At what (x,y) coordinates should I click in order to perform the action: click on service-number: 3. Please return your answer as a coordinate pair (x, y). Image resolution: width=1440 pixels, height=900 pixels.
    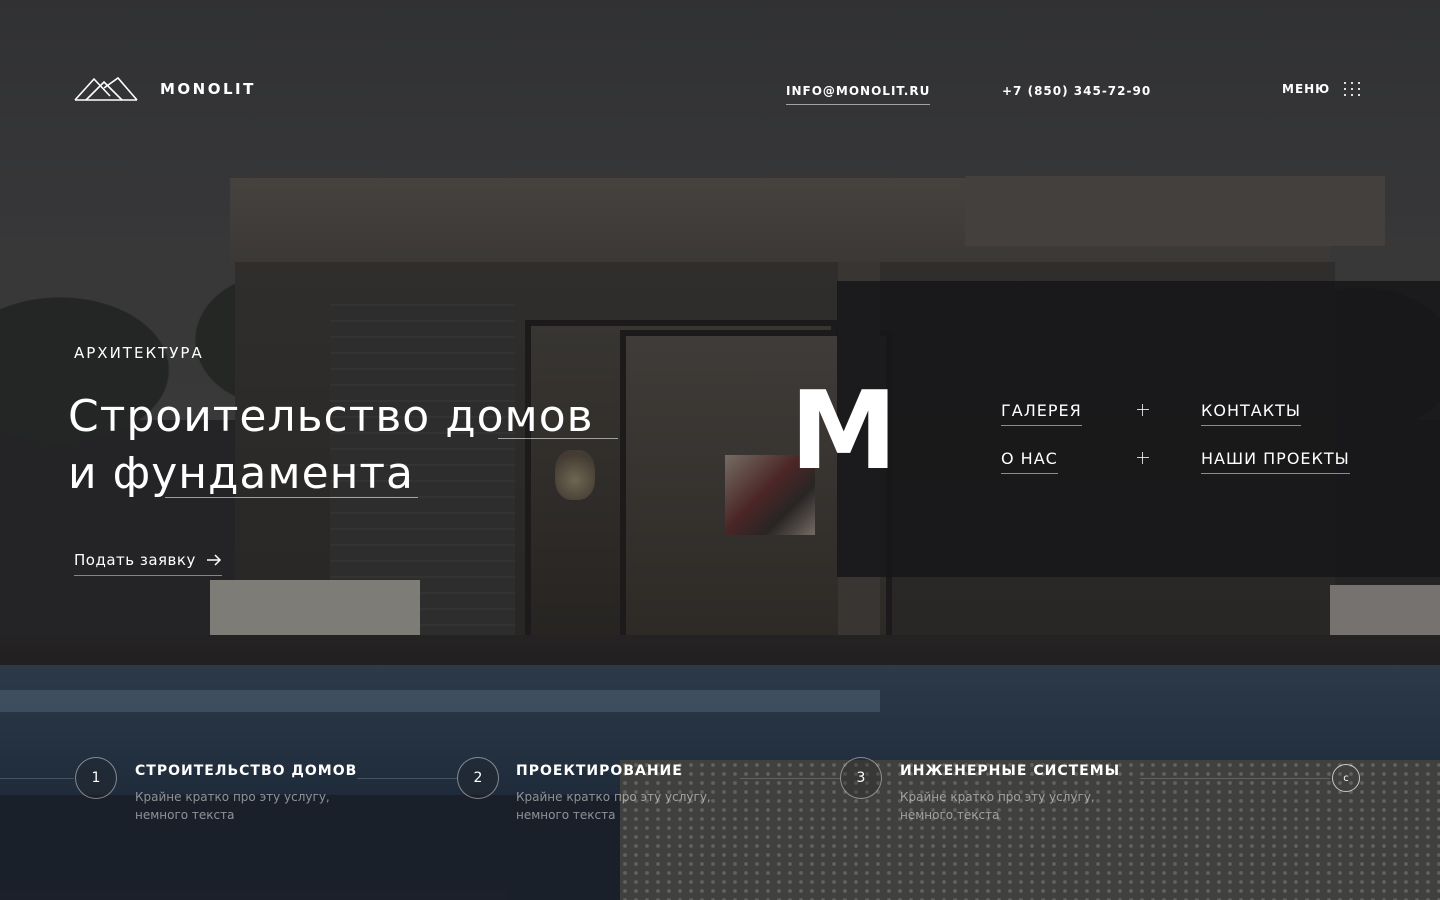
    Looking at the image, I should click on (861, 778).